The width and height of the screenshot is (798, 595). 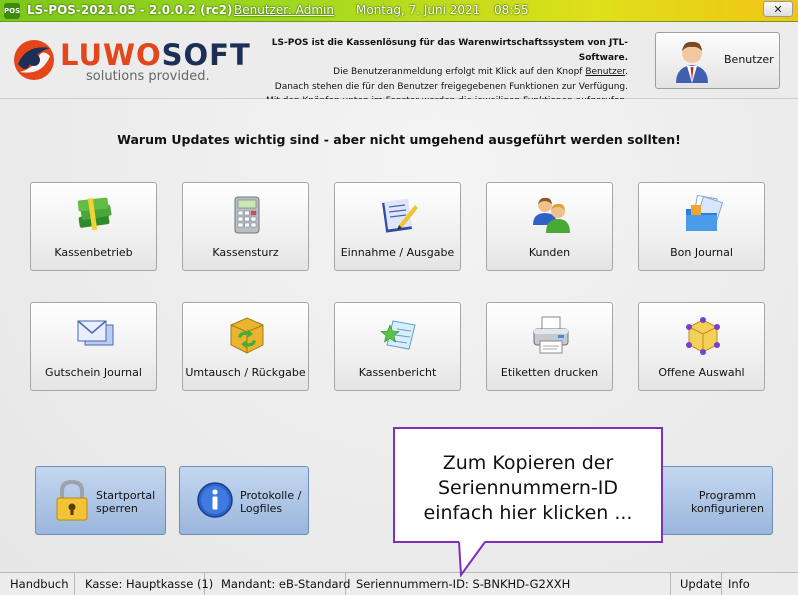 I want to click on company-logo: LUWOSOFT solutions provided., so click(x=130, y=60).